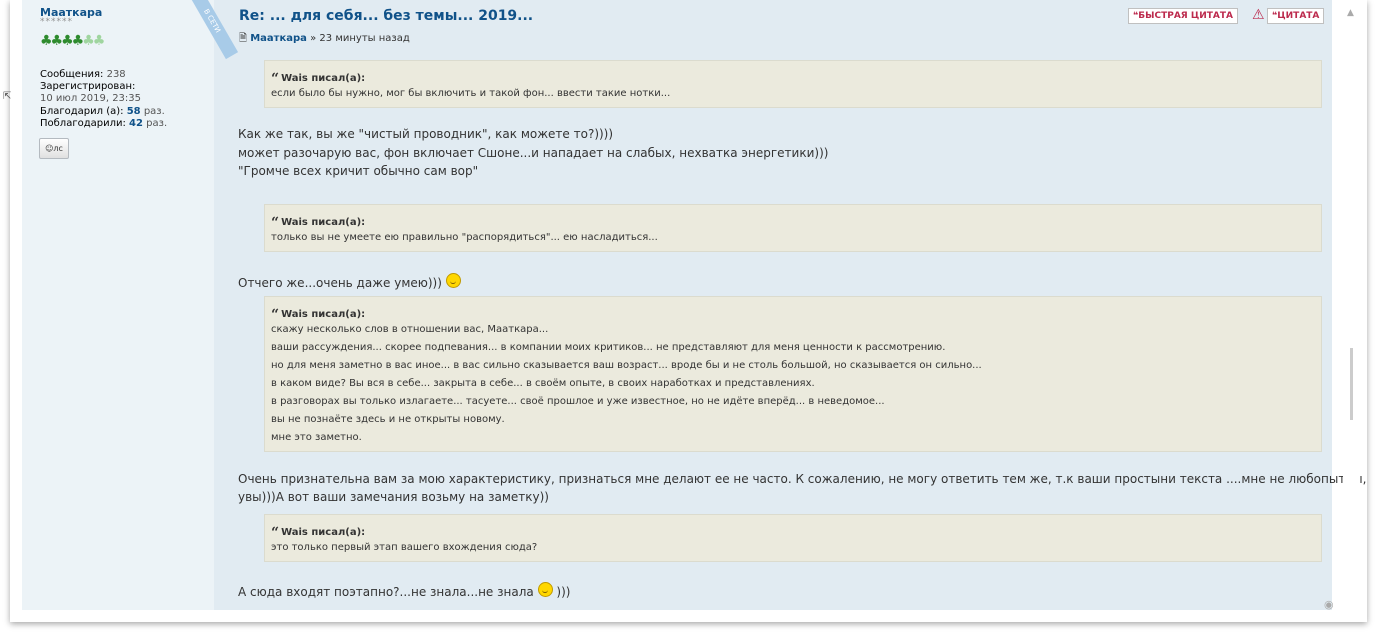 The image size is (1376, 632). What do you see at coordinates (1258, 15) in the screenshot?
I see `report-icon: ⚠` at bounding box center [1258, 15].